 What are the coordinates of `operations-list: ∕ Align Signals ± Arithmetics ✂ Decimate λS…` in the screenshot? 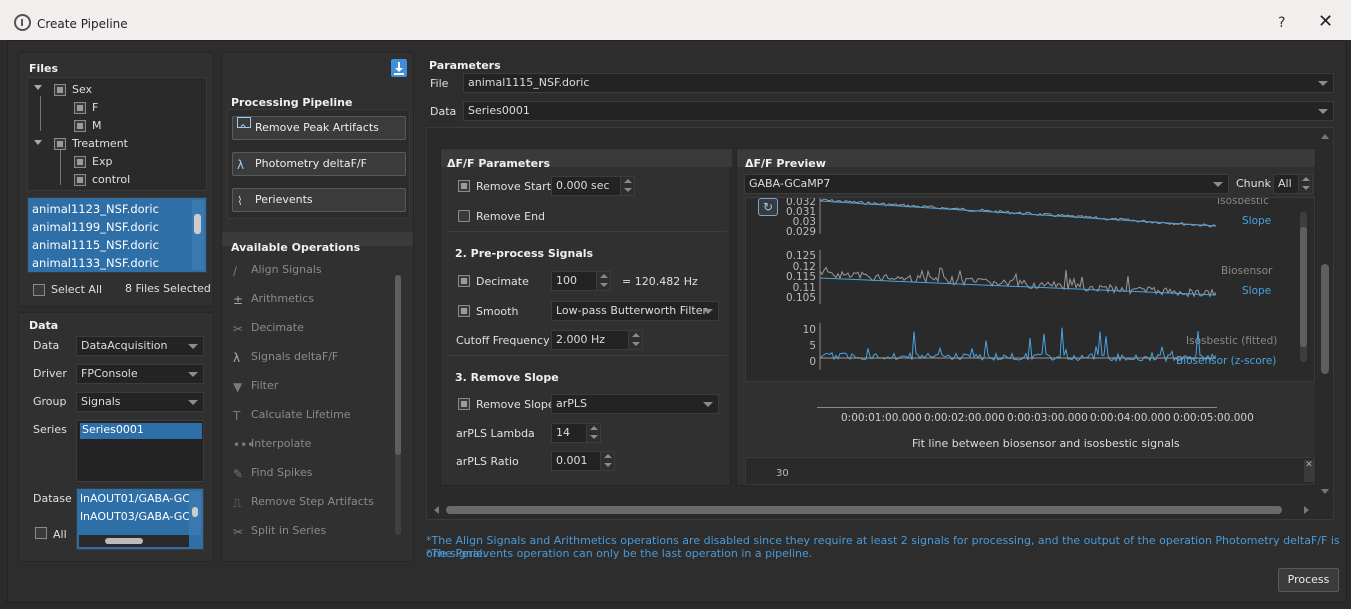 It's located at (318, 405).